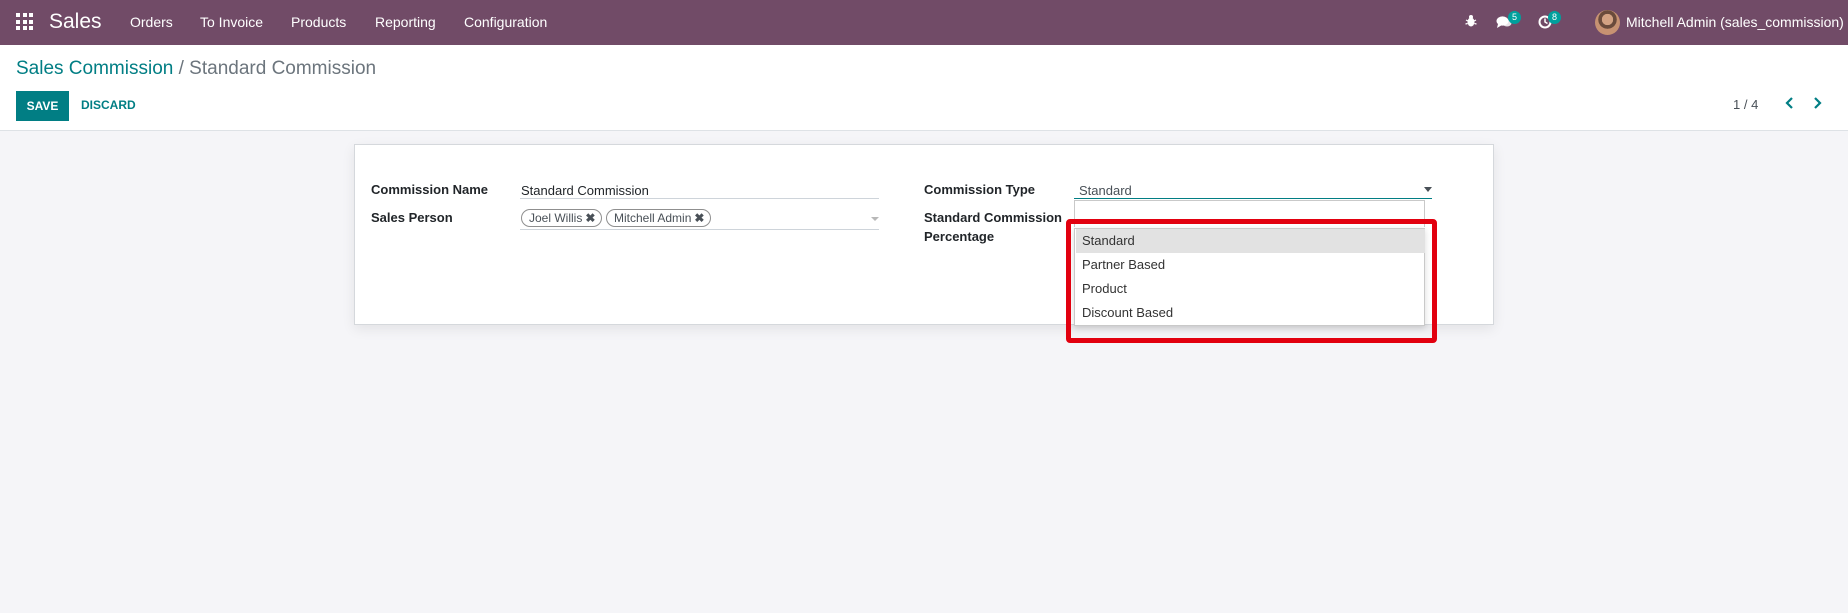 The width and height of the screenshot is (1848, 613). What do you see at coordinates (1471, 23) in the screenshot?
I see `bug-icon` at bounding box center [1471, 23].